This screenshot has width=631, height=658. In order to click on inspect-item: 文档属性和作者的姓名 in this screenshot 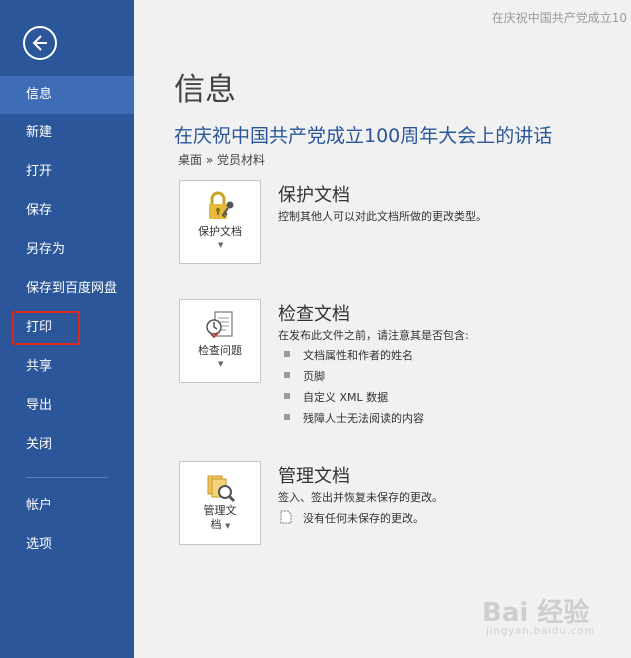, I will do `click(358, 355)`.